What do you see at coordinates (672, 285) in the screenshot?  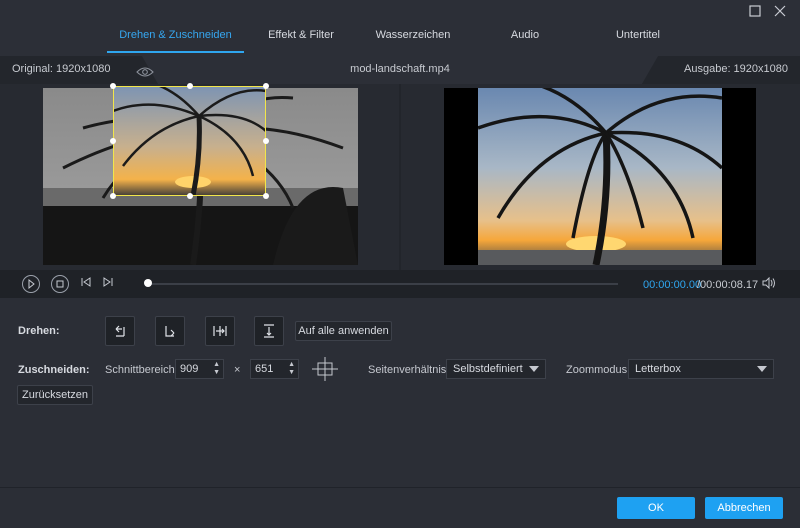 I see `current-time: 00:00:00.00` at bounding box center [672, 285].